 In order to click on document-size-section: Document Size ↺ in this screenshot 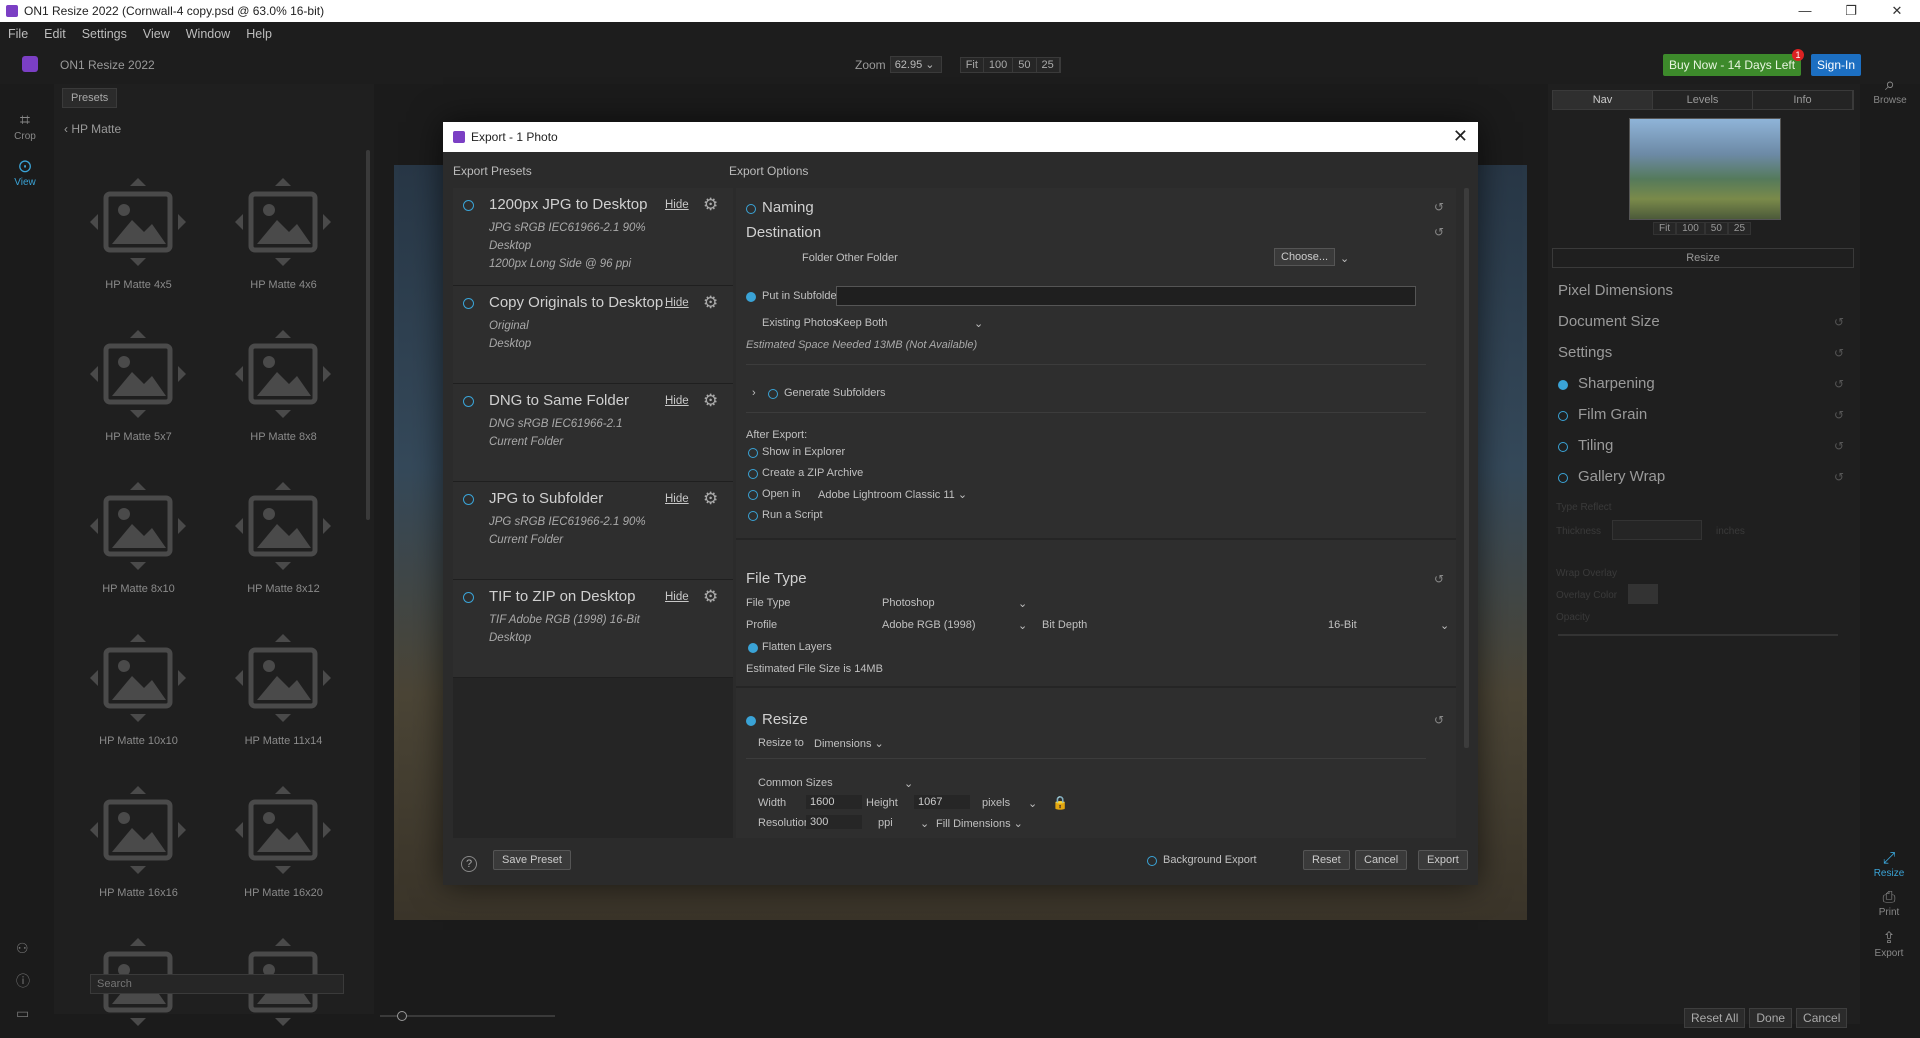, I will do `click(1703, 321)`.